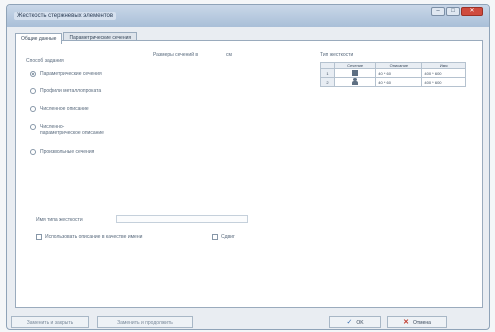 Image resolution: width=495 pixels, height=332 pixels. What do you see at coordinates (71, 91) in the screenshot?
I see `radio-label: Профили металлопроката` at bounding box center [71, 91].